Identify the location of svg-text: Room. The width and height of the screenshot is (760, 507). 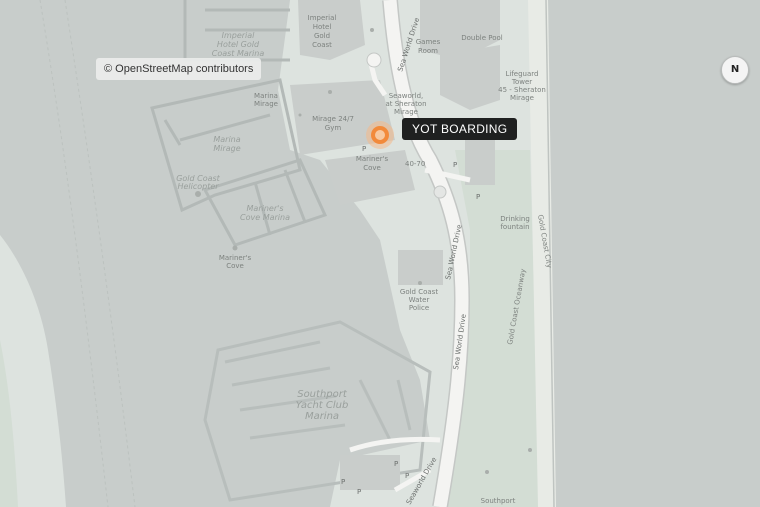
(428, 51).